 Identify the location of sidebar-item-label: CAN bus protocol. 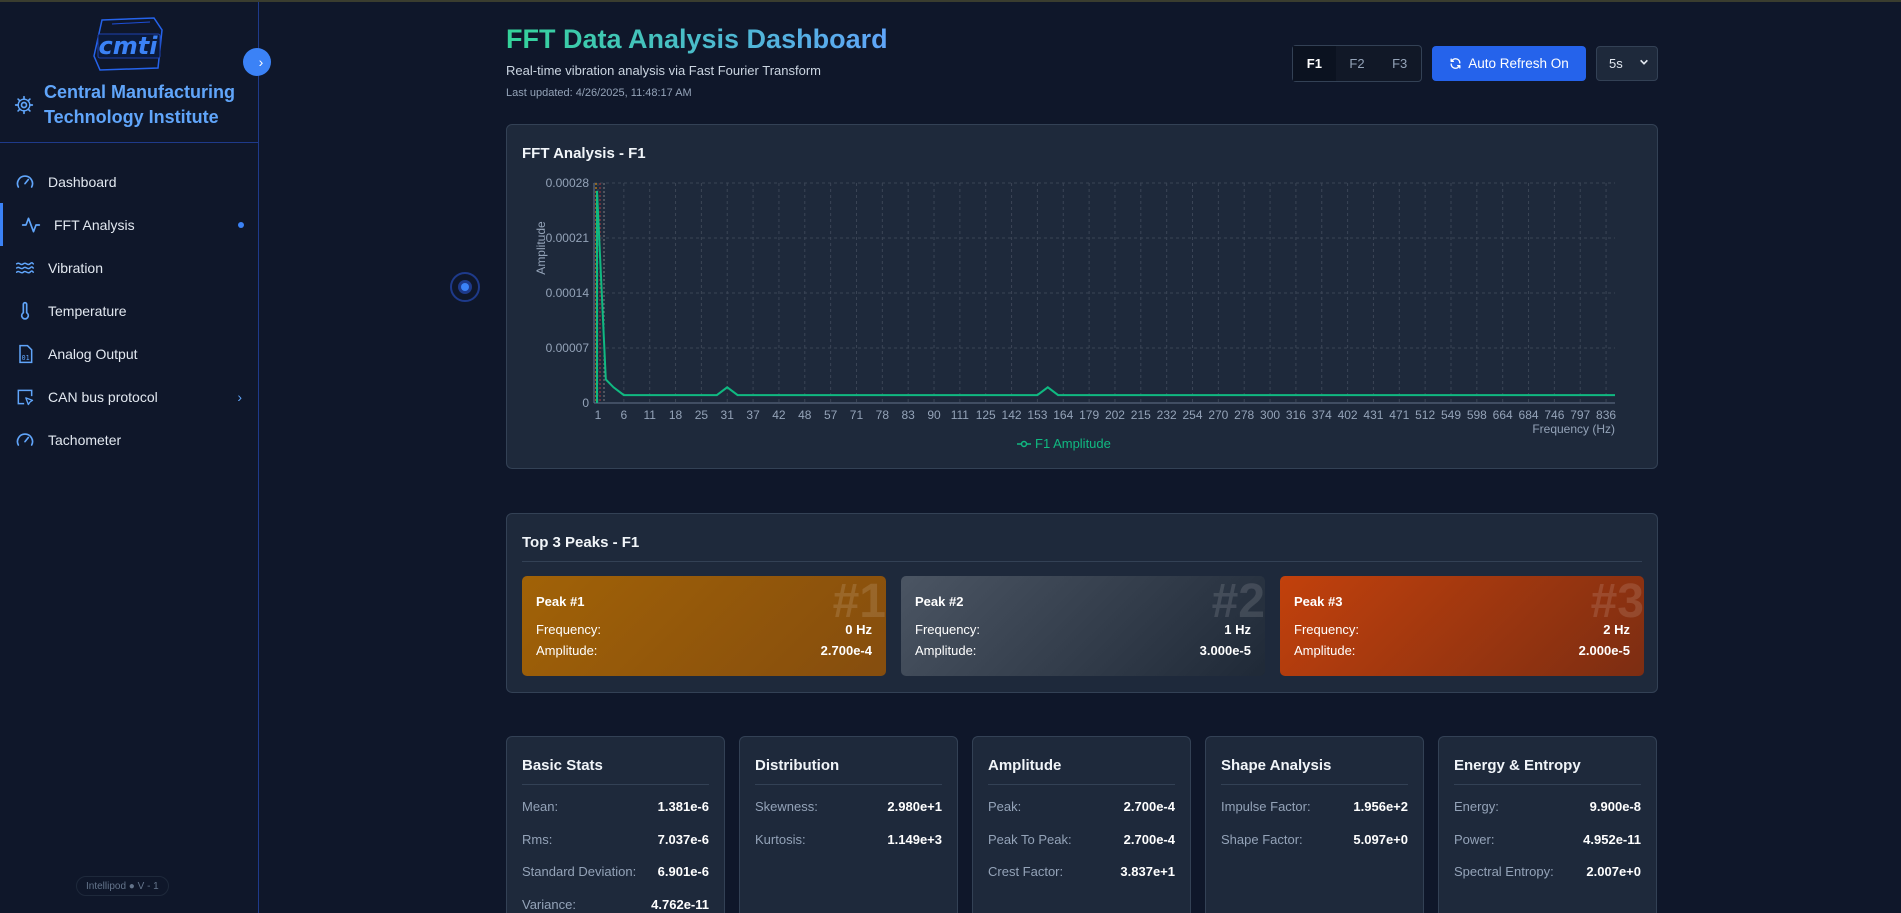
(103, 396).